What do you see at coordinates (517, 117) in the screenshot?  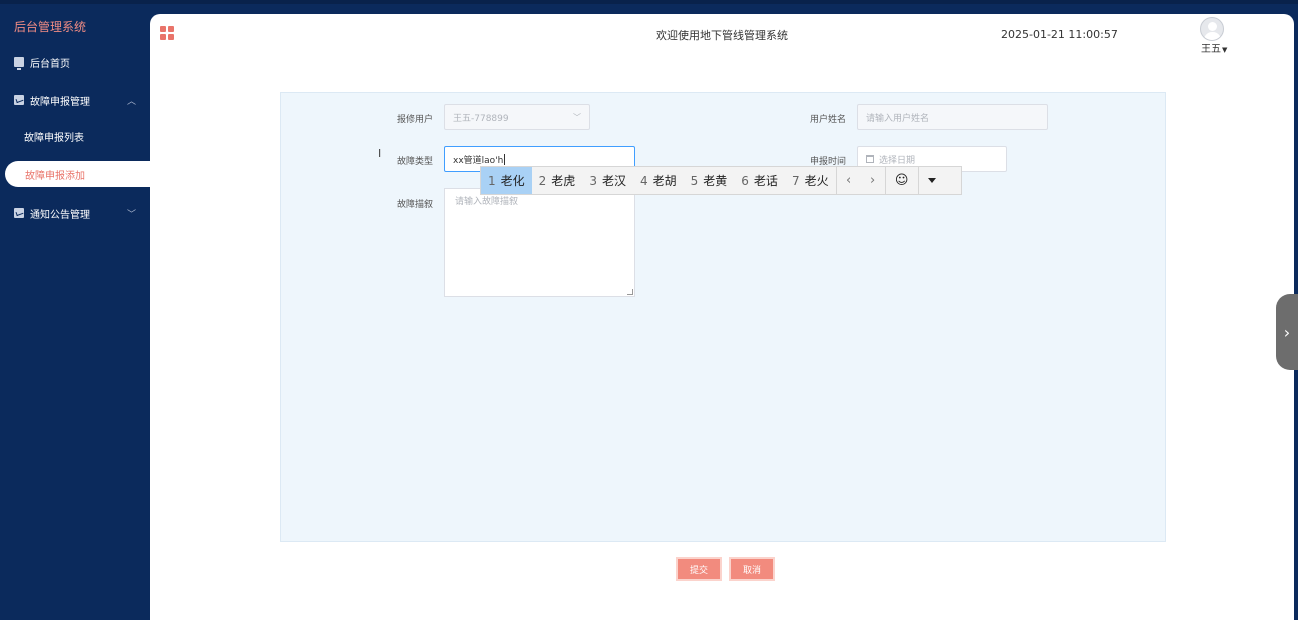 I see `reporter-select: 王五-778899 ﹀` at bounding box center [517, 117].